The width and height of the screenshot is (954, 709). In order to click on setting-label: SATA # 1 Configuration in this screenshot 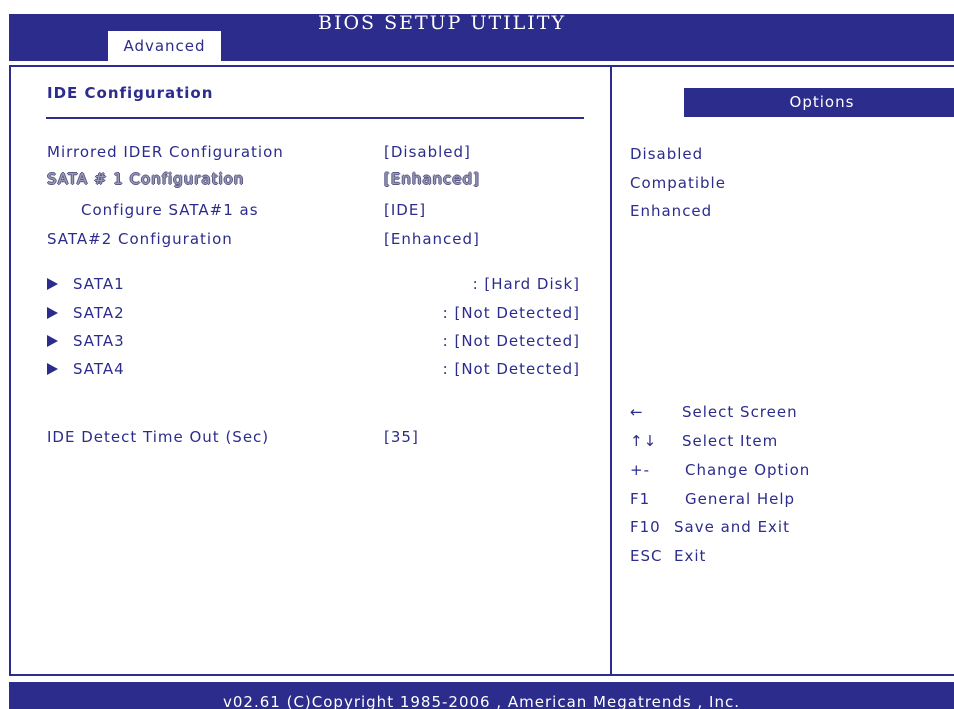, I will do `click(146, 179)`.